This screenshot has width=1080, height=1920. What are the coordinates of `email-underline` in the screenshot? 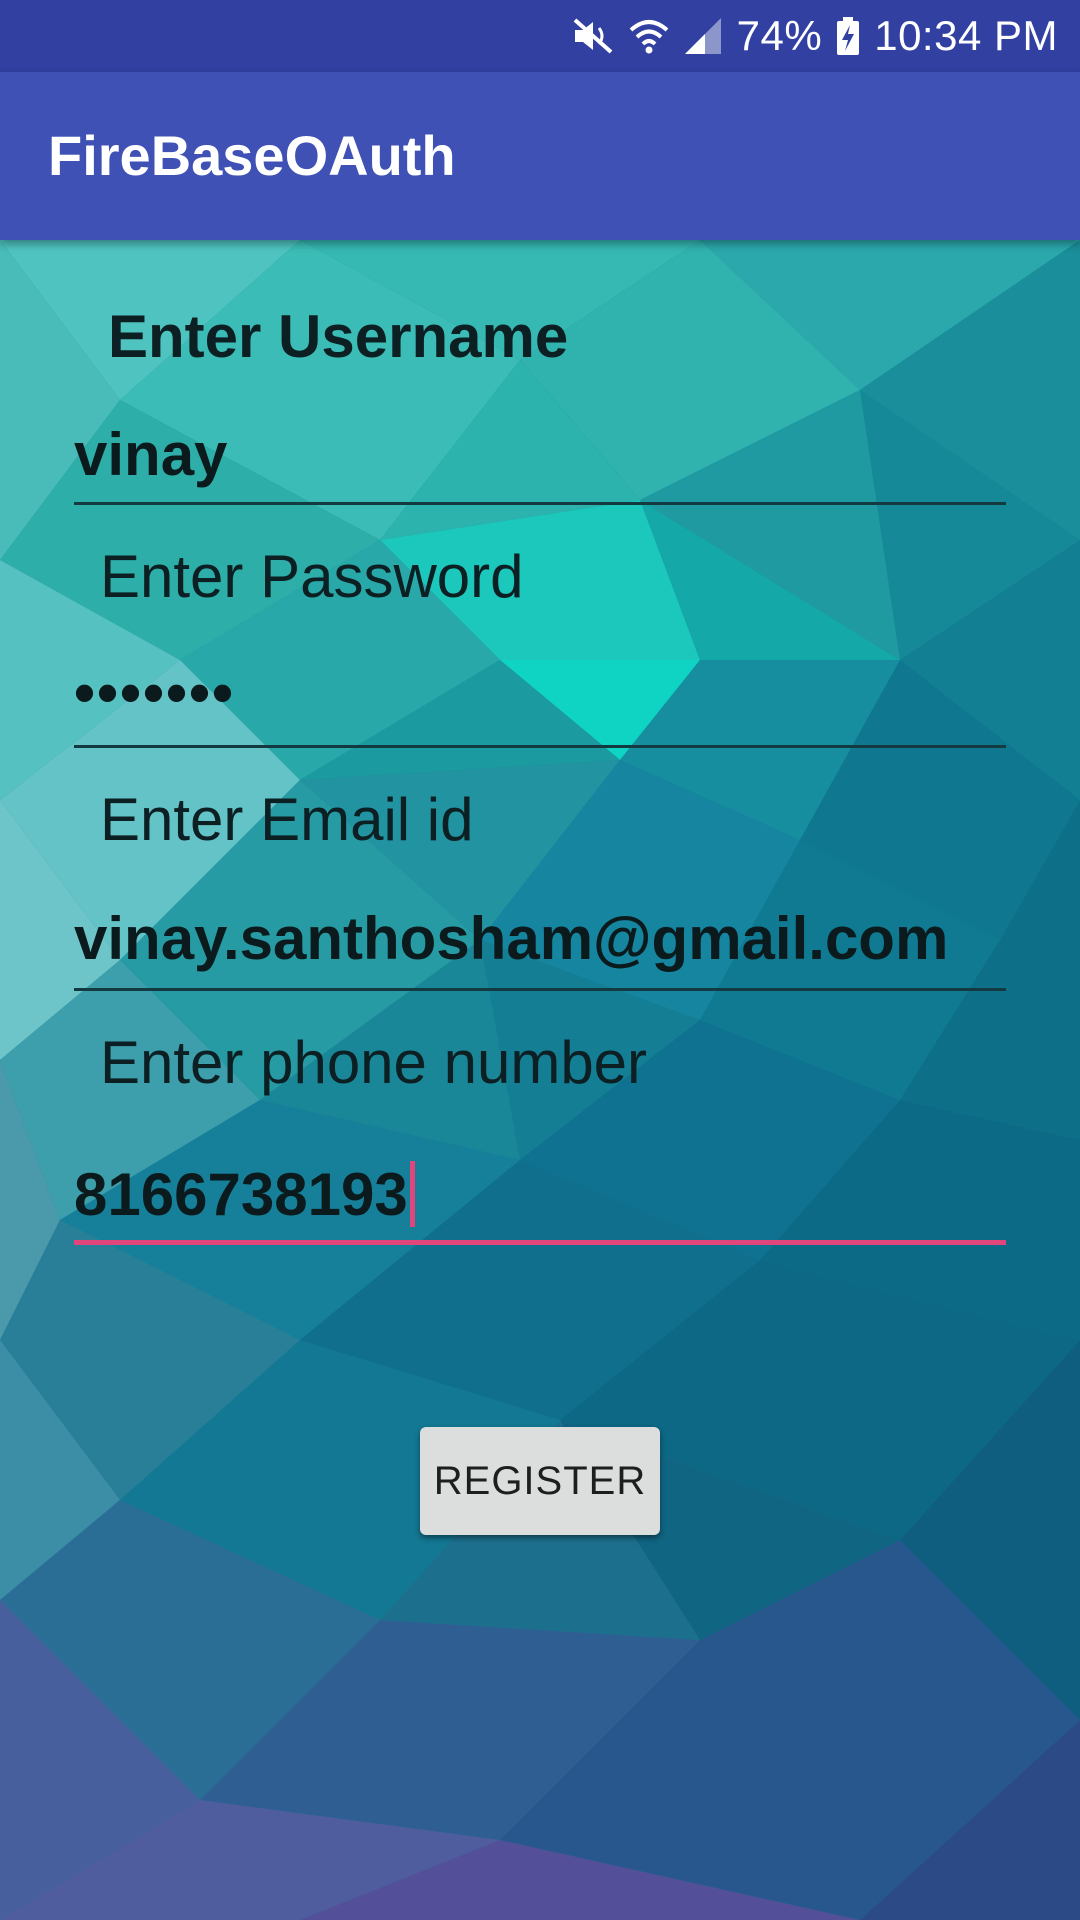 It's located at (540, 989).